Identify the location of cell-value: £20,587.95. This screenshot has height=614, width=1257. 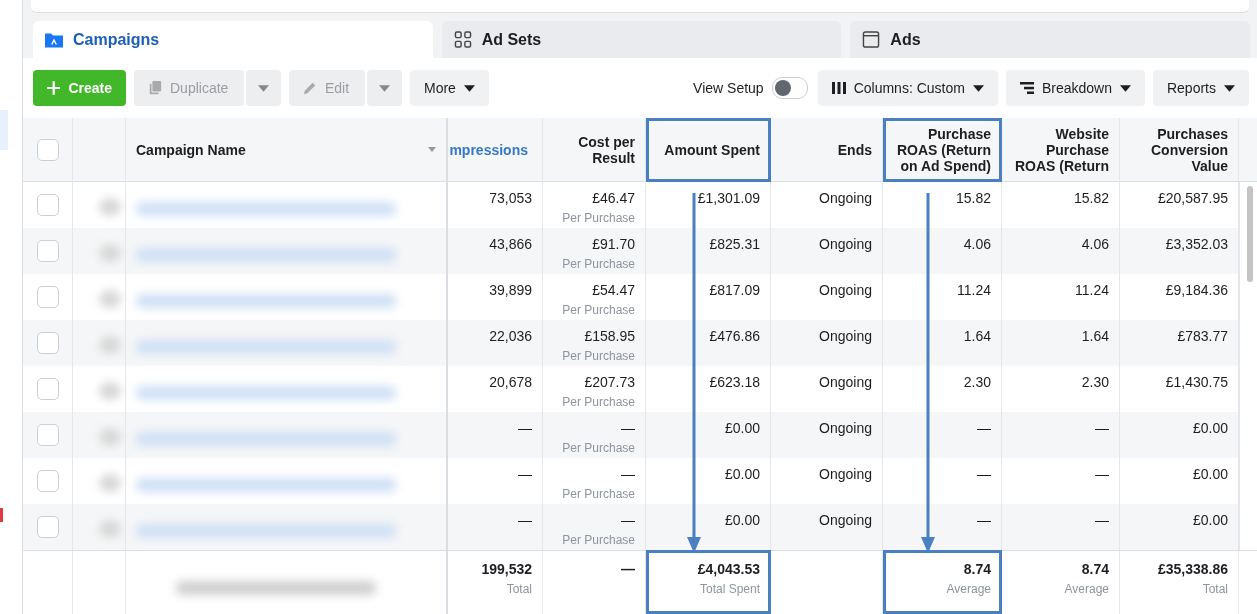
(1192, 198).